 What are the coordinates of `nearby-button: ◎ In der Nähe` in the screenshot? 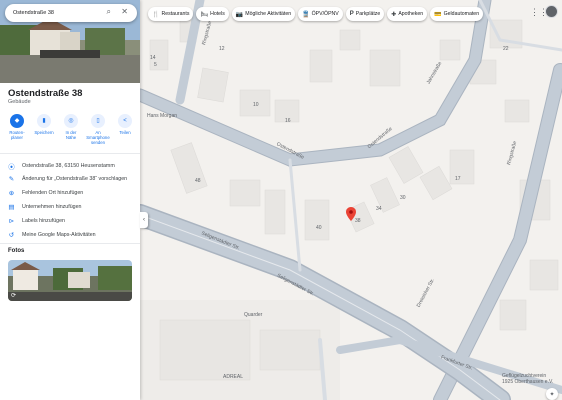 It's located at (71, 129).